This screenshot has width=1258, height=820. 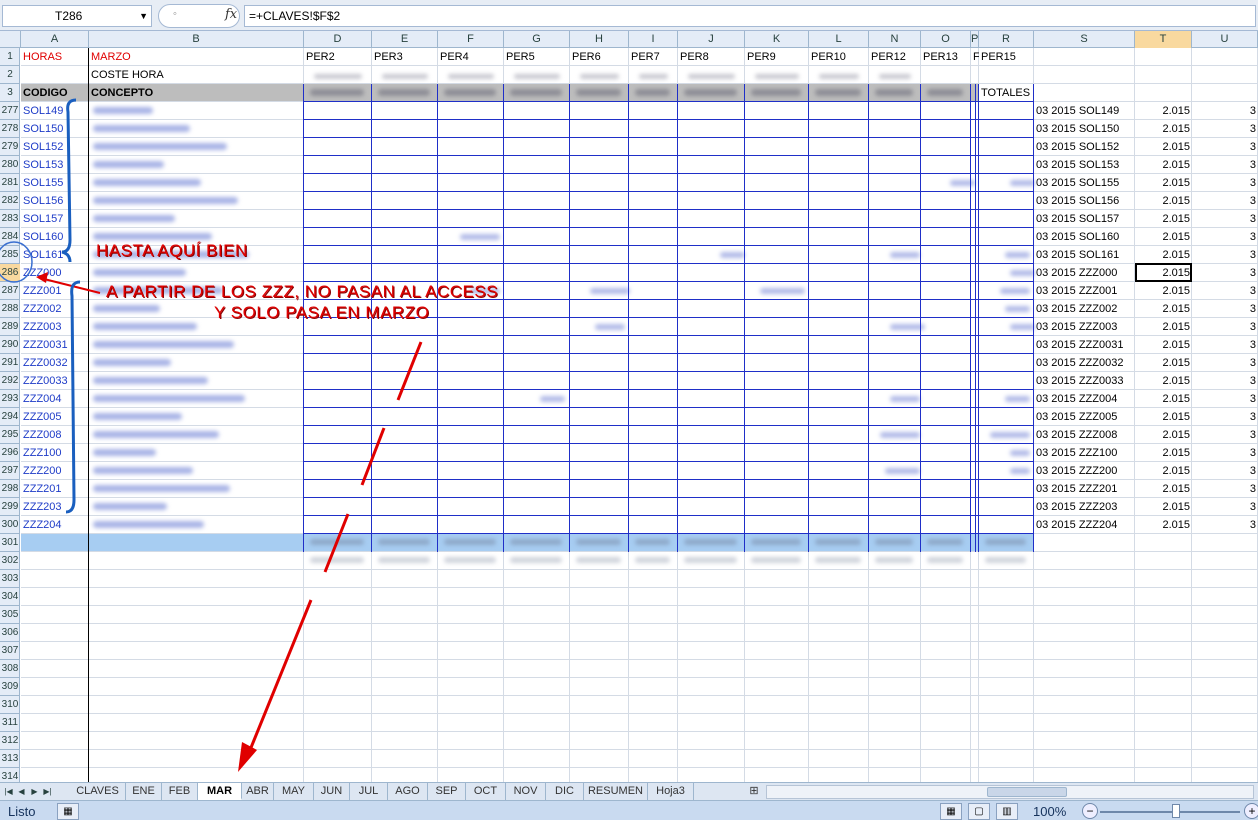 What do you see at coordinates (599, 39) in the screenshot?
I see `column-header-h: H` at bounding box center [599, 39].